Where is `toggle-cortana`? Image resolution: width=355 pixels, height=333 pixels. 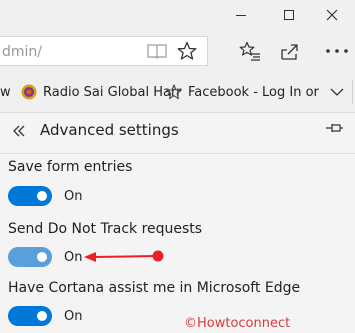
toggle-cortana is located at coordinates (30, 316).